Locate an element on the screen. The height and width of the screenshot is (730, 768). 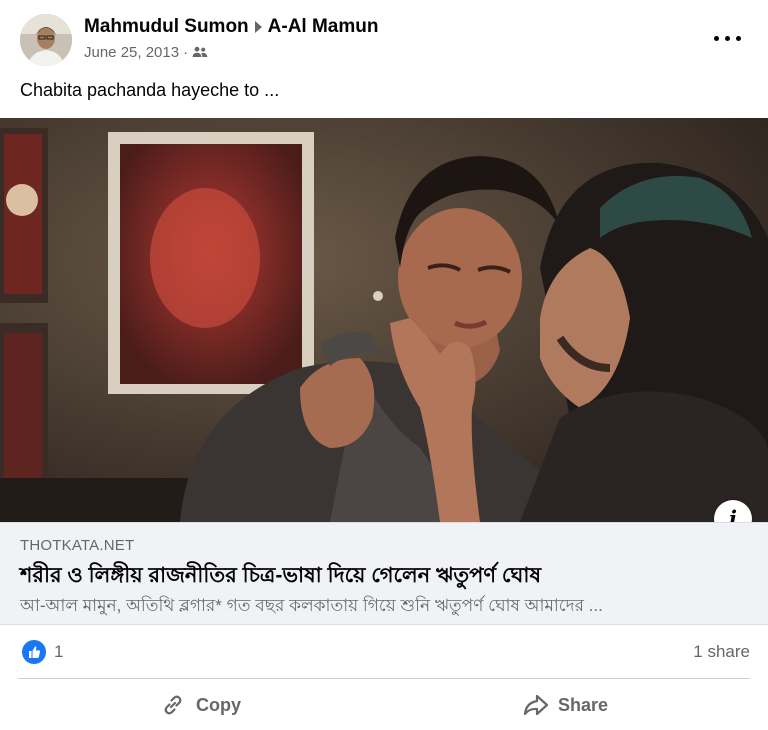
more-options-button is located at coordinates (728, 38).